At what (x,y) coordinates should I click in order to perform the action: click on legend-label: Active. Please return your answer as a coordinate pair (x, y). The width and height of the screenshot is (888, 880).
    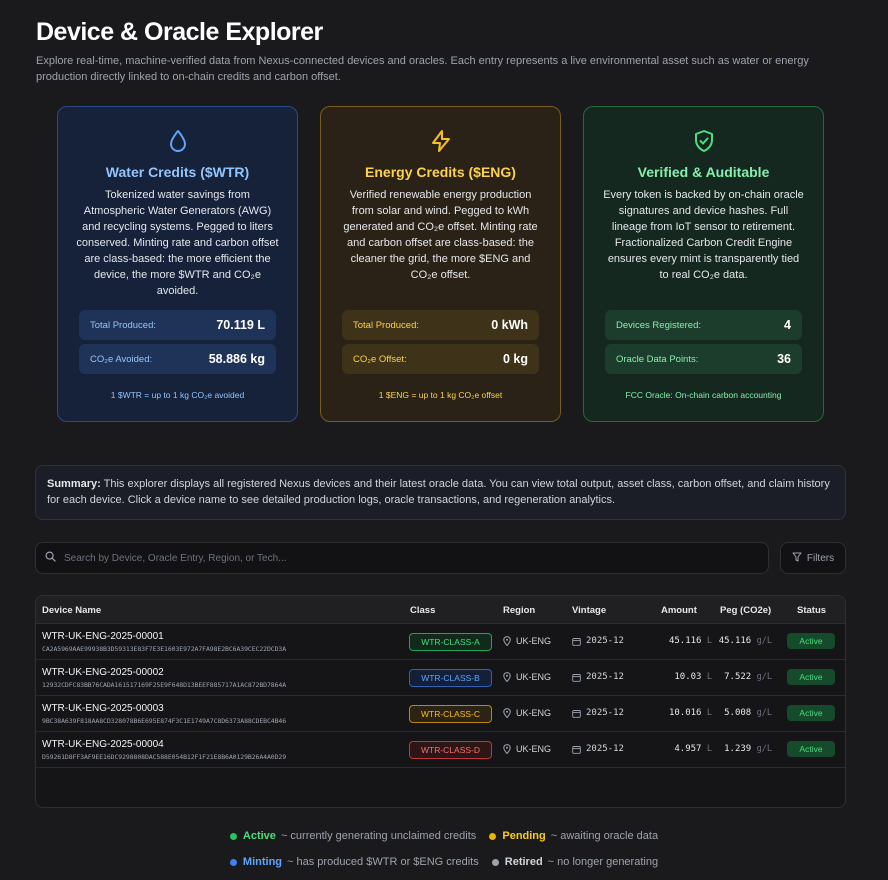
    Looking at the image, I should click on (259, 836).